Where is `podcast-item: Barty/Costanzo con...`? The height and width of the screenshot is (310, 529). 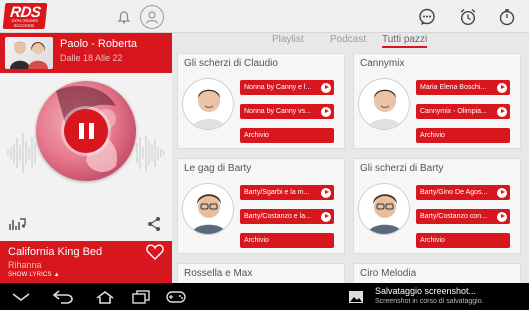 podcast-item: Barty/Costanzo con... is located at coordinates (463, 216).